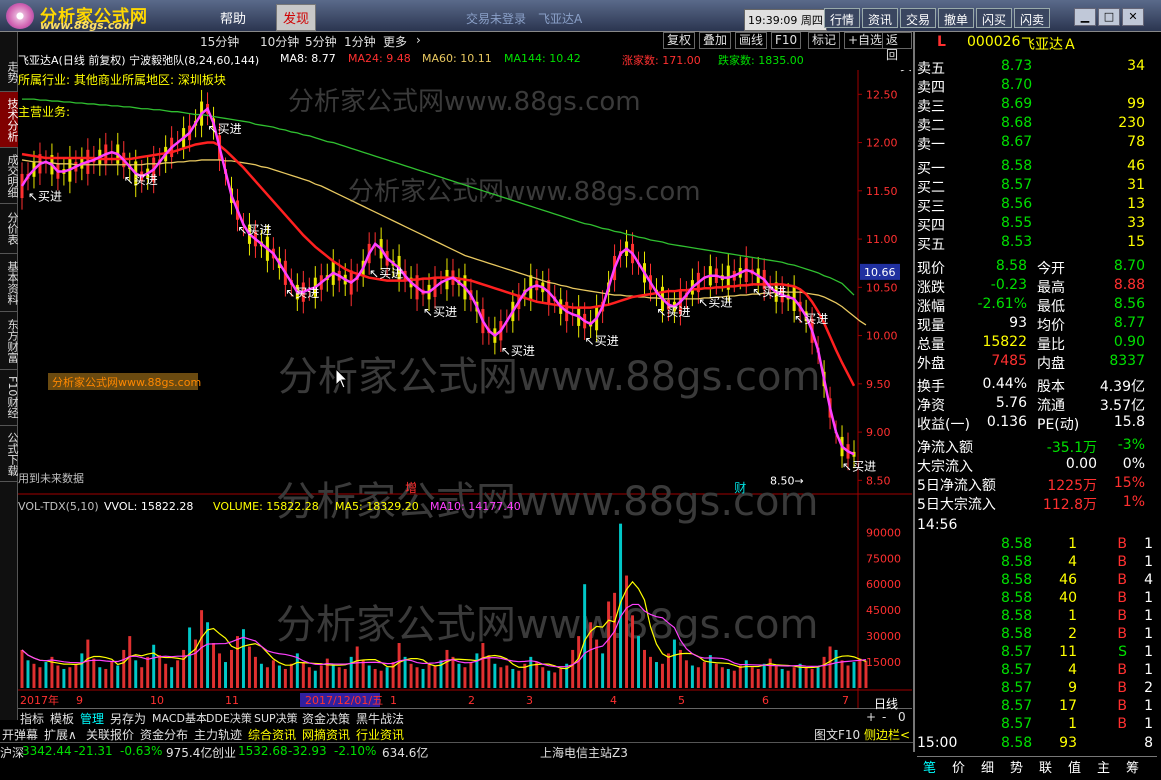  What do you see at coordinates (865, 40) in the screenshot?
I see `add-watchlist-button: +自选` at bounding box center [865, 40].